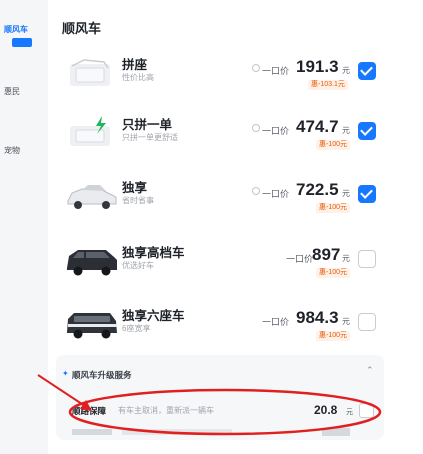  I want to click on option-name: 拼座, so click(135, 65).